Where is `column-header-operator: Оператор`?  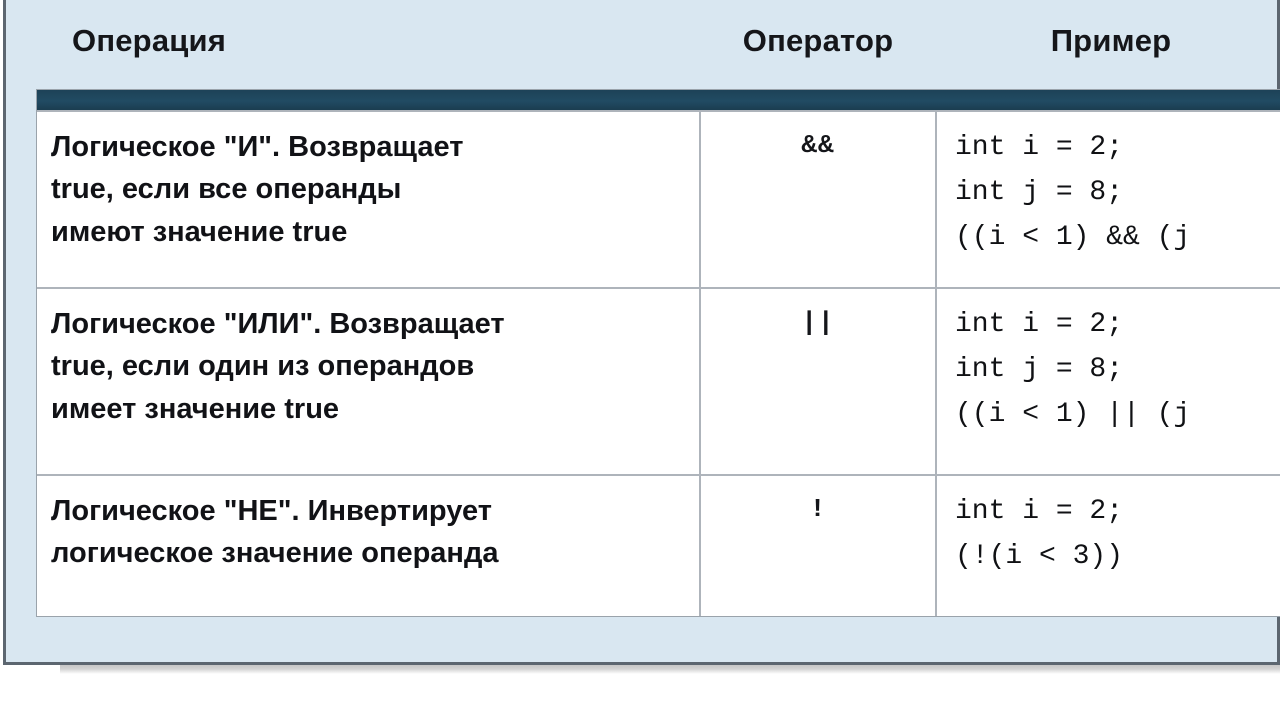 column-header-operator: Оператор is located at coordinates (818, 40).